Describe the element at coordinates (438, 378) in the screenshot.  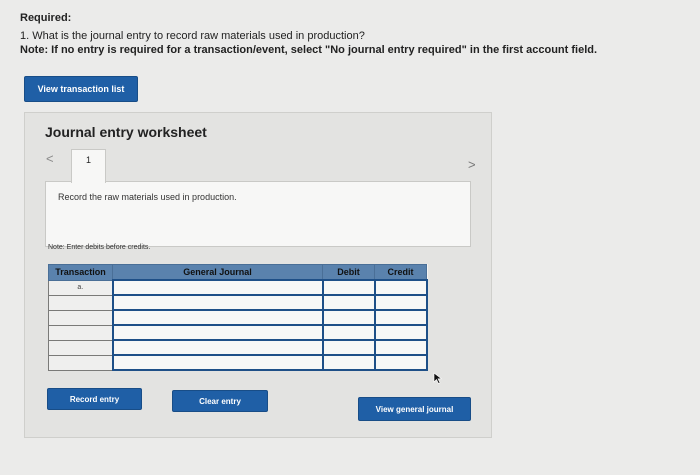
I see `mouse-cursor-icon` at that location.